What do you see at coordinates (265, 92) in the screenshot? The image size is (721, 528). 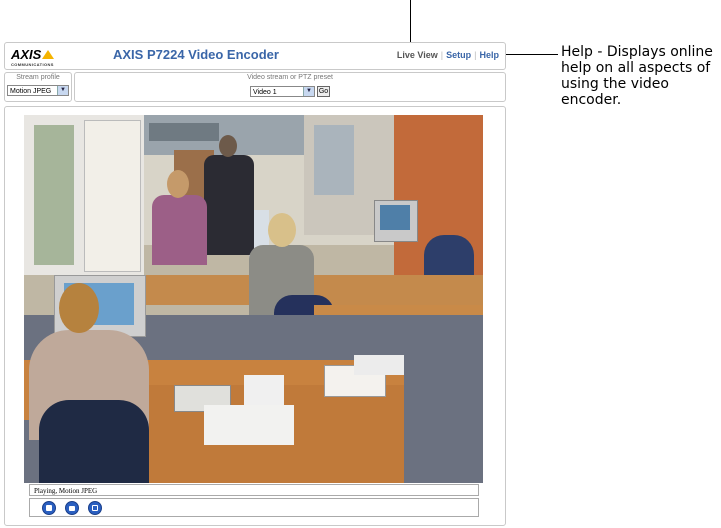 I see `video-stream-value: Video 1` at bounding box center [265, 92].